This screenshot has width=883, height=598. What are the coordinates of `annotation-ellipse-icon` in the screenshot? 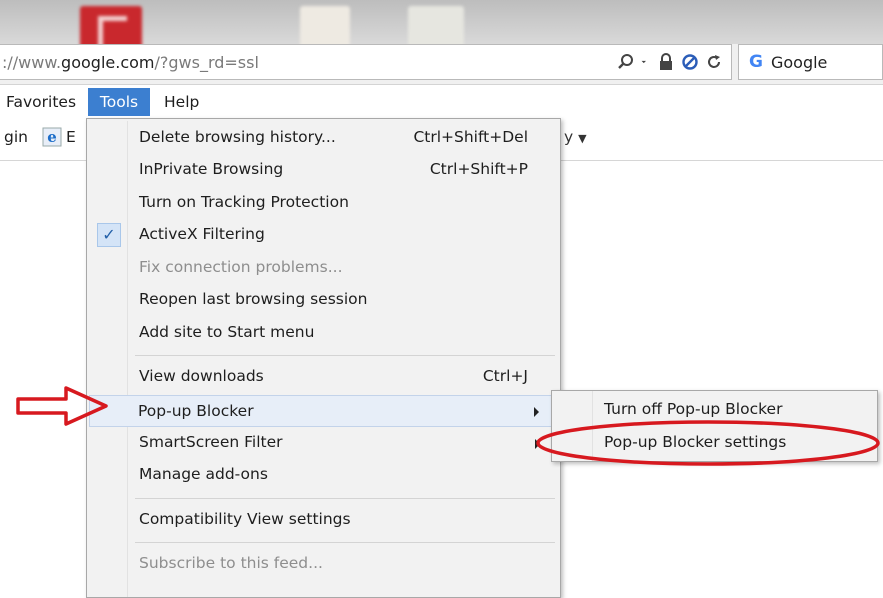 It's located at (708, 443).